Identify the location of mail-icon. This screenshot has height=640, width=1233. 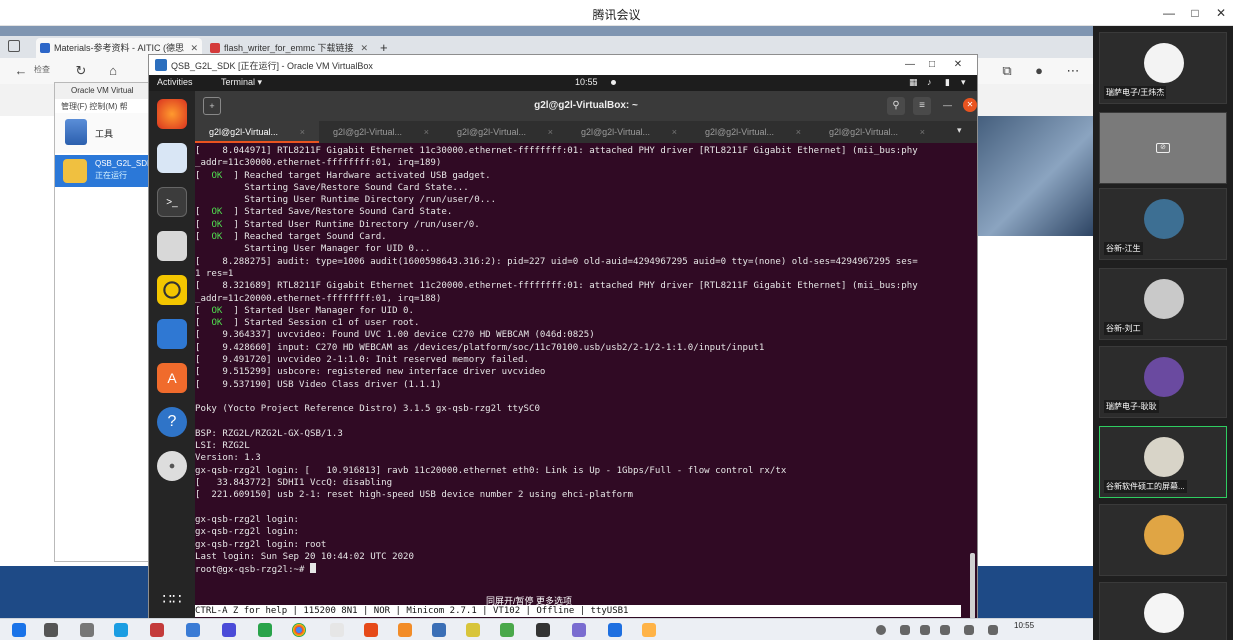
(265, 630).